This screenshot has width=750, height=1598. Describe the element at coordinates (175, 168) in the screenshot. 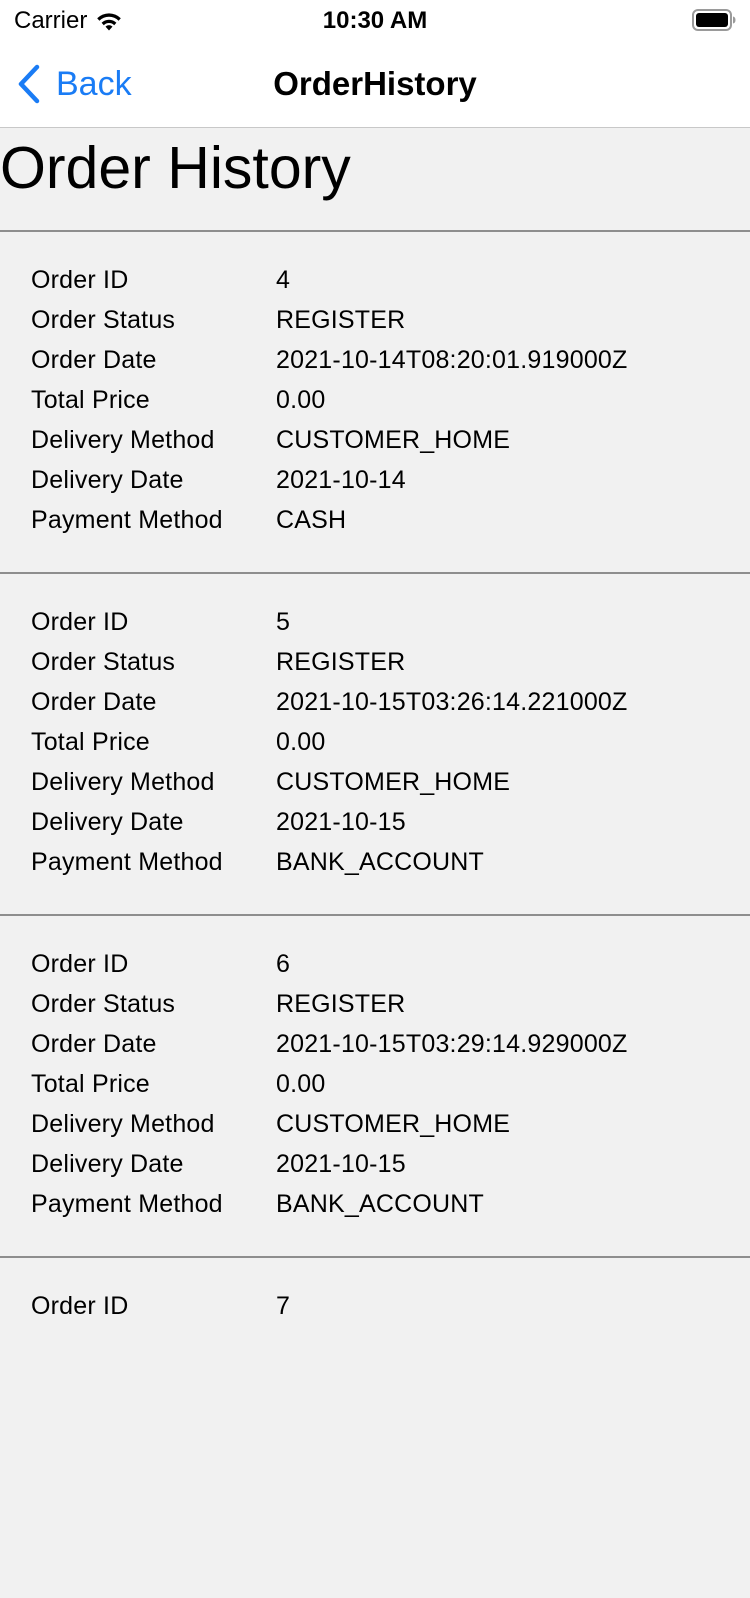

I see `page-title-text: Order History` at that location.